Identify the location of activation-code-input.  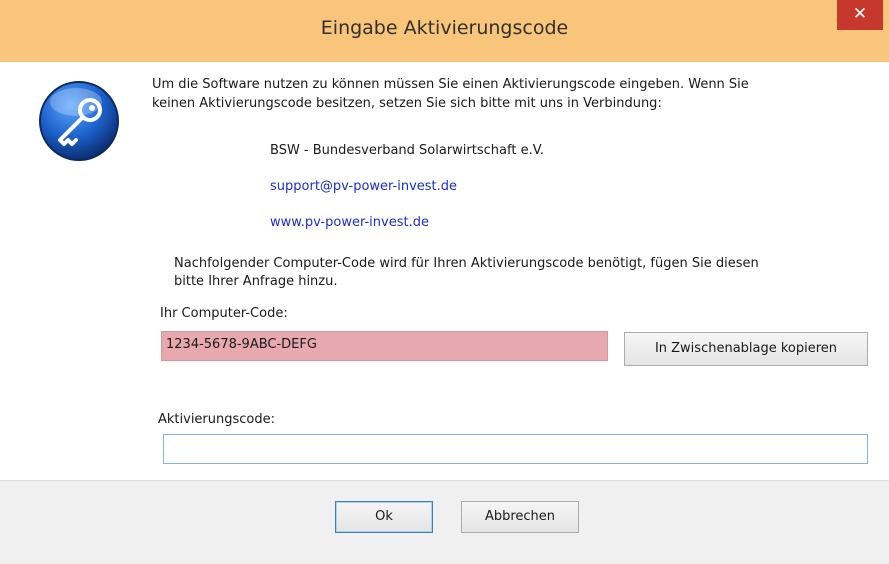
(515, 449).